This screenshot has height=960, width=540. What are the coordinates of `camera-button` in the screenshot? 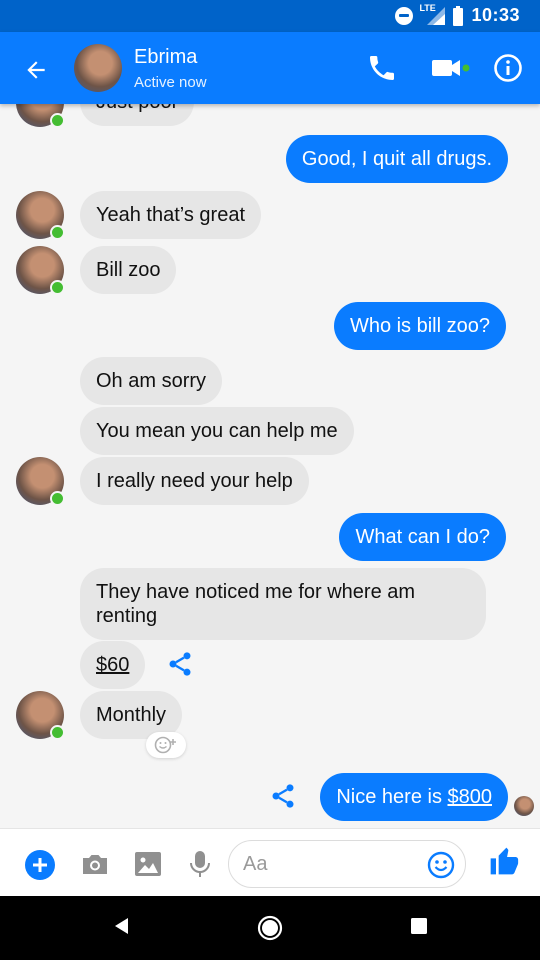 It's located at (95, 866).